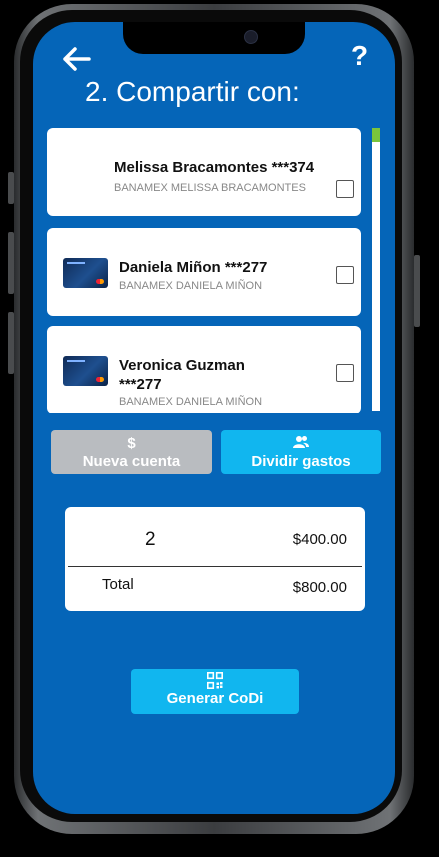 This screenshot has width=439, height=857. What do you see at coordinates (210, 188) in the screenshot?
I see `contact-bank: BANAMEX MELISSA BRACAMONTES` at bounding box center [210, 188].